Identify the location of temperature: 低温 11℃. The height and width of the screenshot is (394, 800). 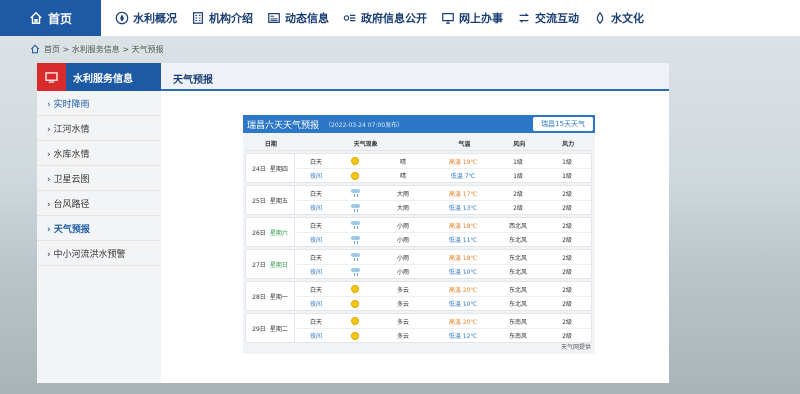
(463, 239).